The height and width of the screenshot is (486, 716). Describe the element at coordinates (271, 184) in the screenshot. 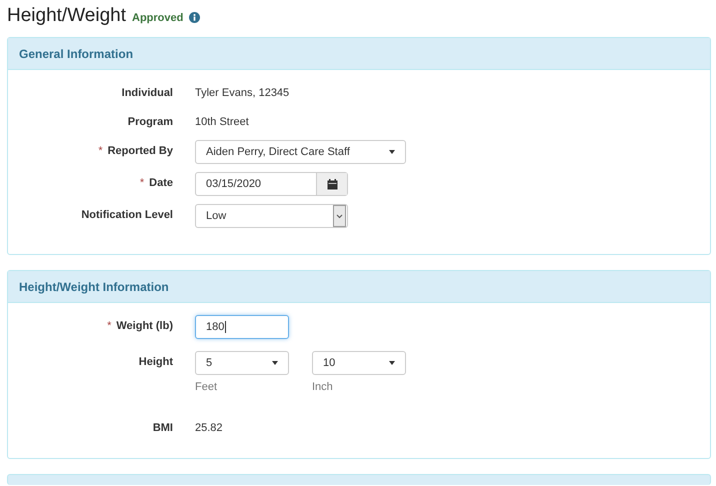

I see `date-field: 03/15/2020` at that location.